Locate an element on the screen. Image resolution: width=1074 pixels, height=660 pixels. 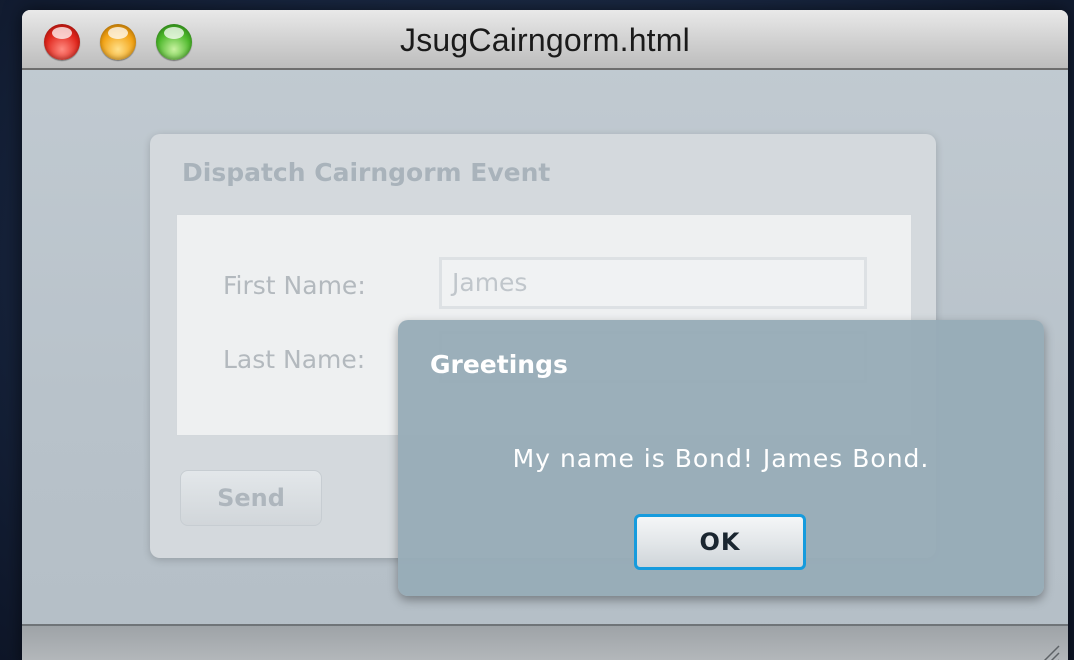
first-name-label: First Name: is located at coordinates (294, 285).